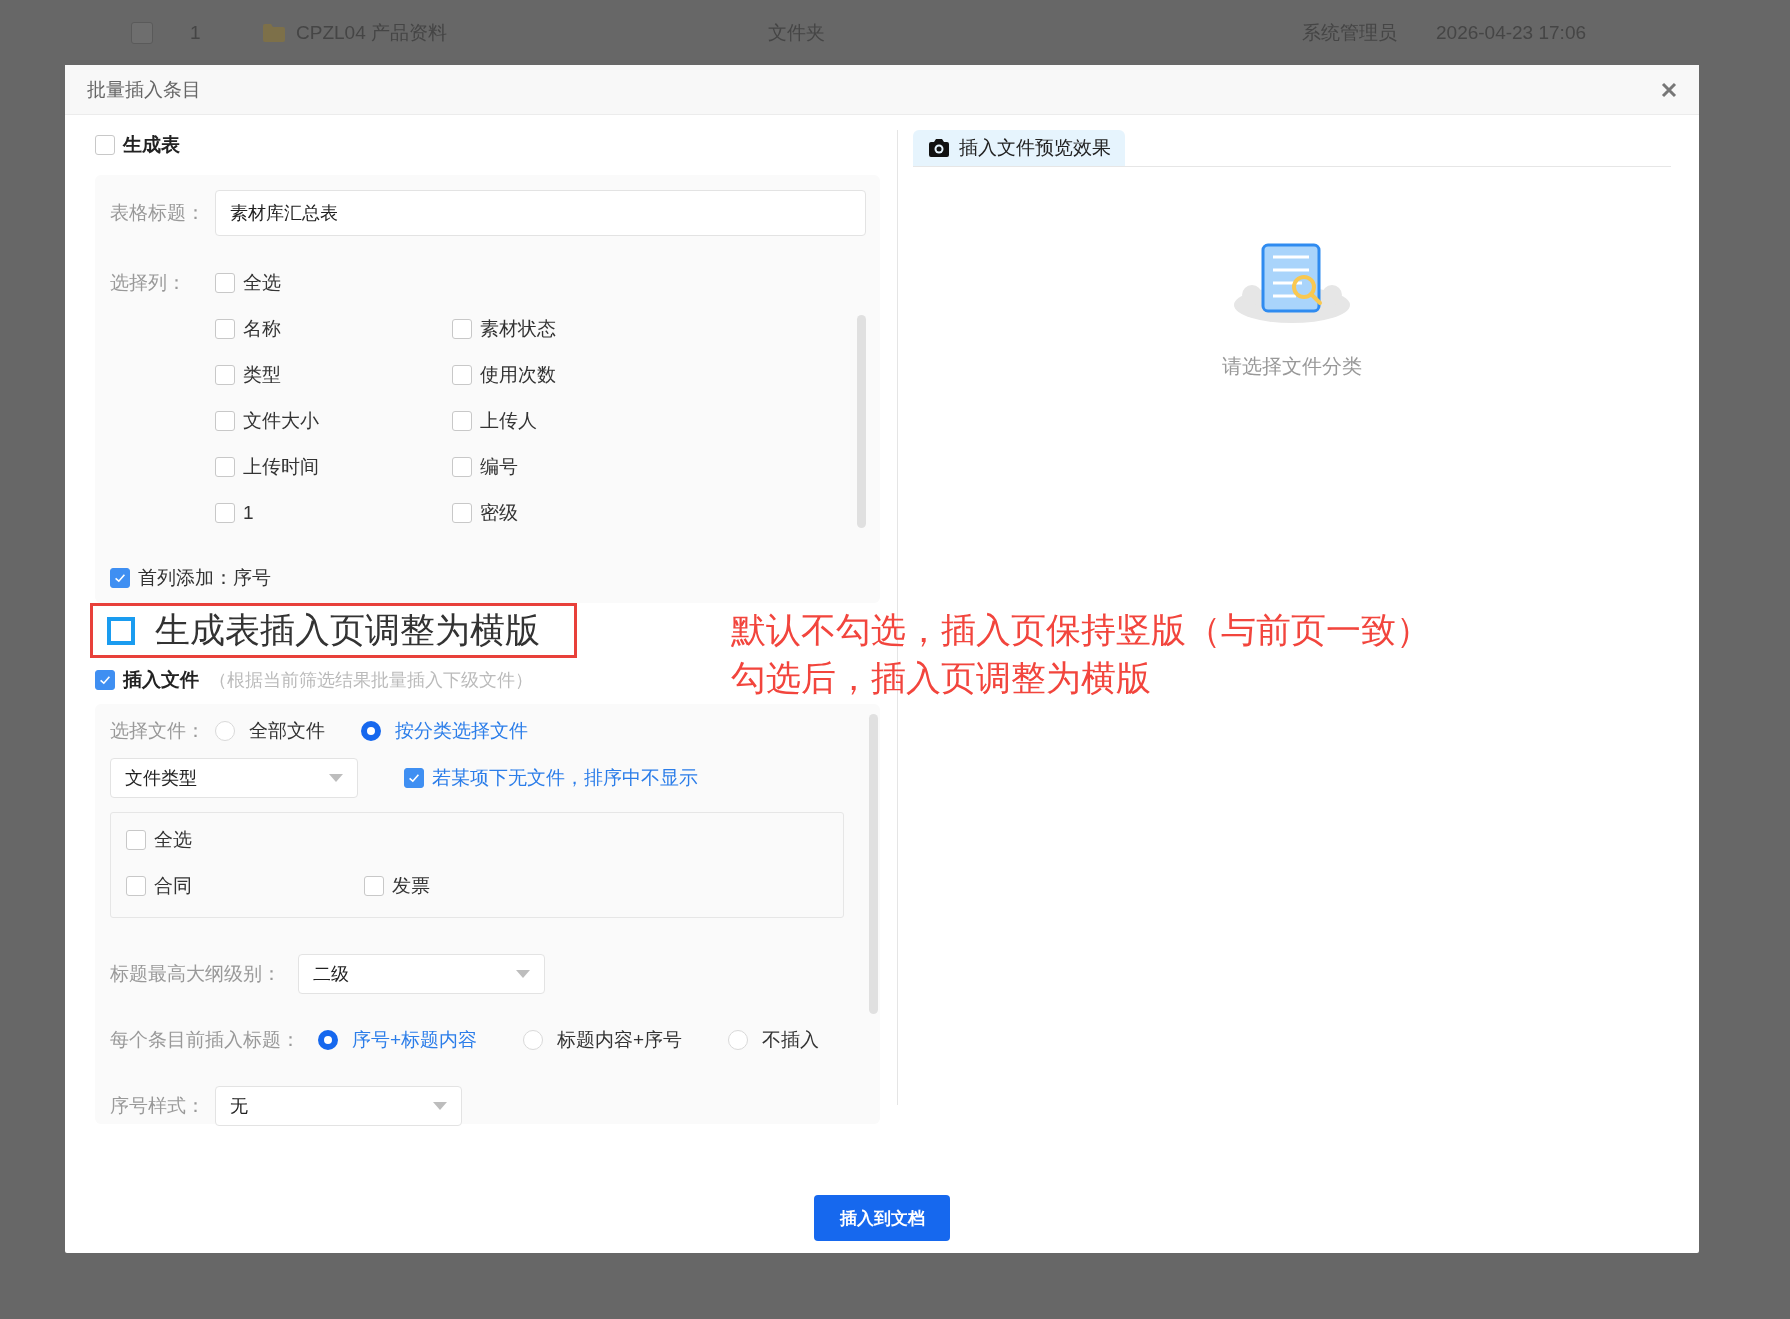  Describe the element at coordinates (421, 974) in the screenshot. I see `dropdown: 二级` at that location.